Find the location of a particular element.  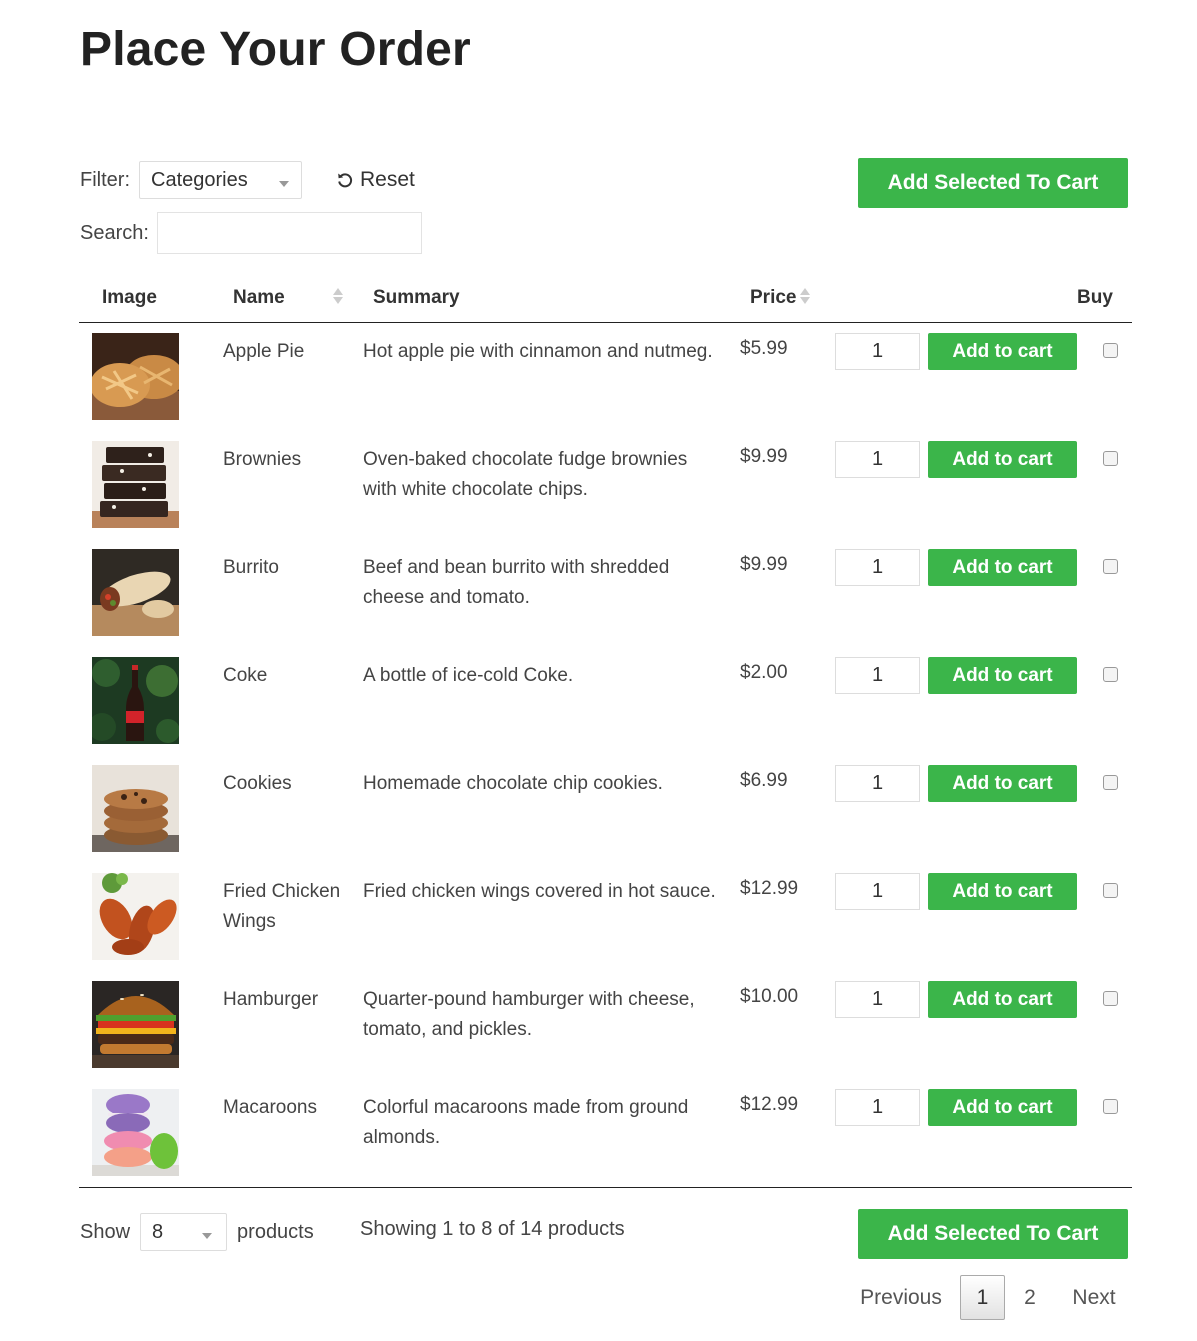

cookies-photo is located at coordinates (135, 808).